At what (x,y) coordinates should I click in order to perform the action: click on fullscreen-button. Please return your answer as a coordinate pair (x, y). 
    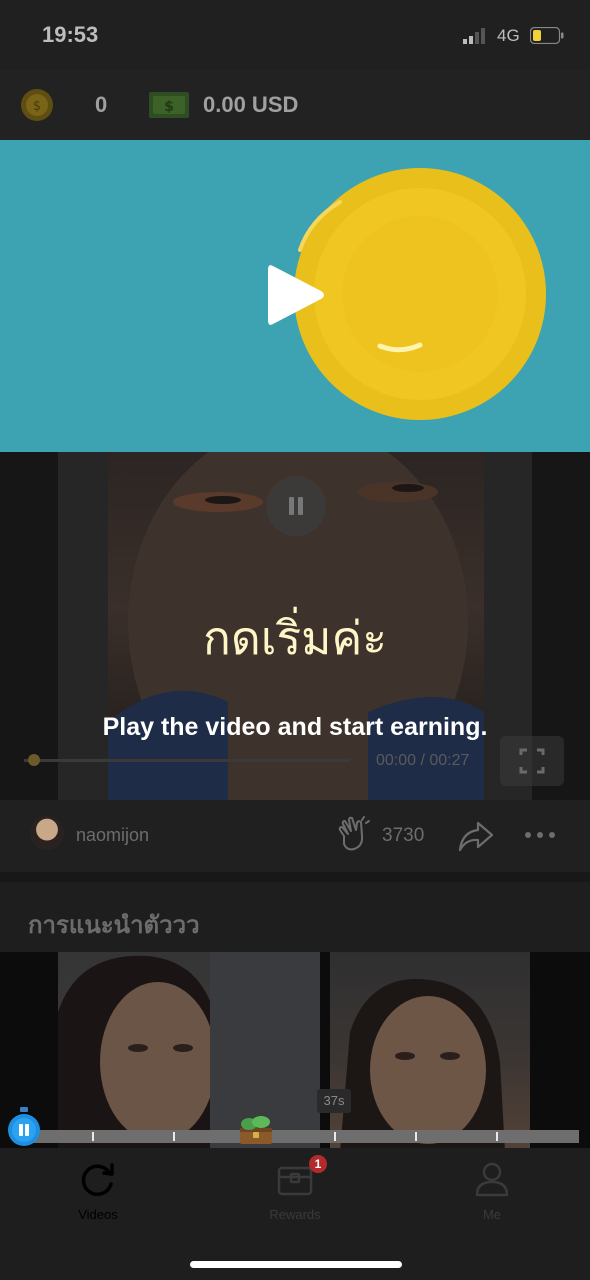
    Looking at the image, I should click on (532, 761).